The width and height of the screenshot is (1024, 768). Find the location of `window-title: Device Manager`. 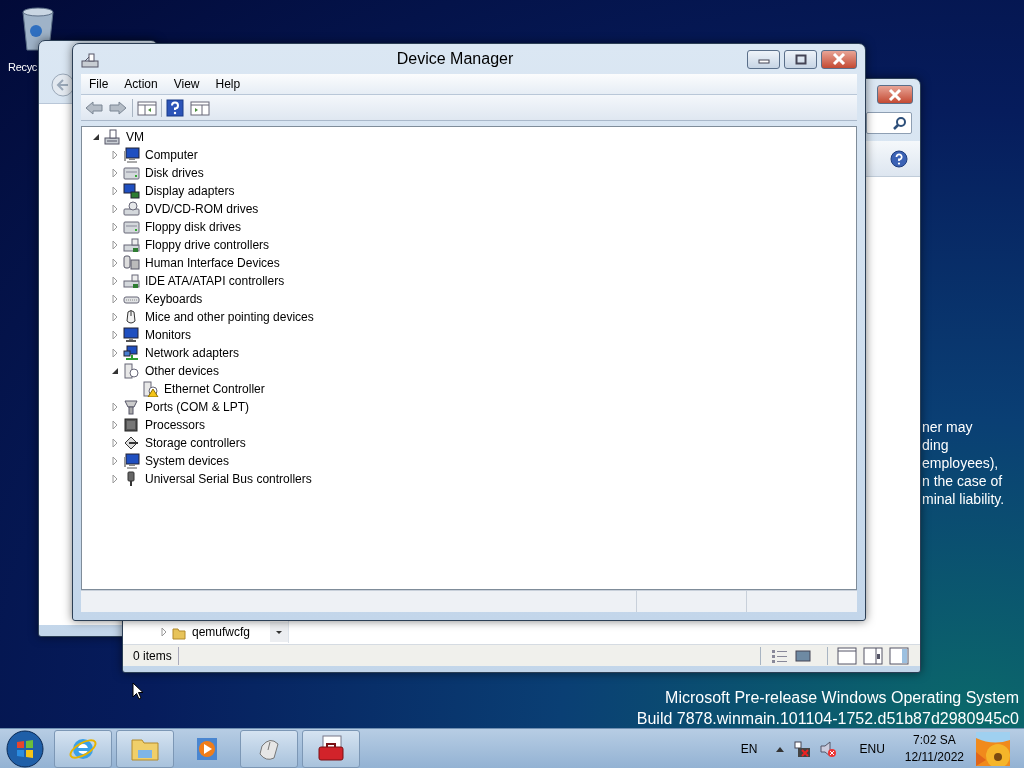

window-title: Device Manager is located at coordinates (455, 59).